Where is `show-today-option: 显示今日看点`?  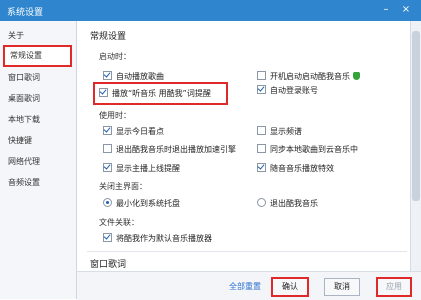
show-today-option: 显示今日看点 is located at coordinates (133, 131).